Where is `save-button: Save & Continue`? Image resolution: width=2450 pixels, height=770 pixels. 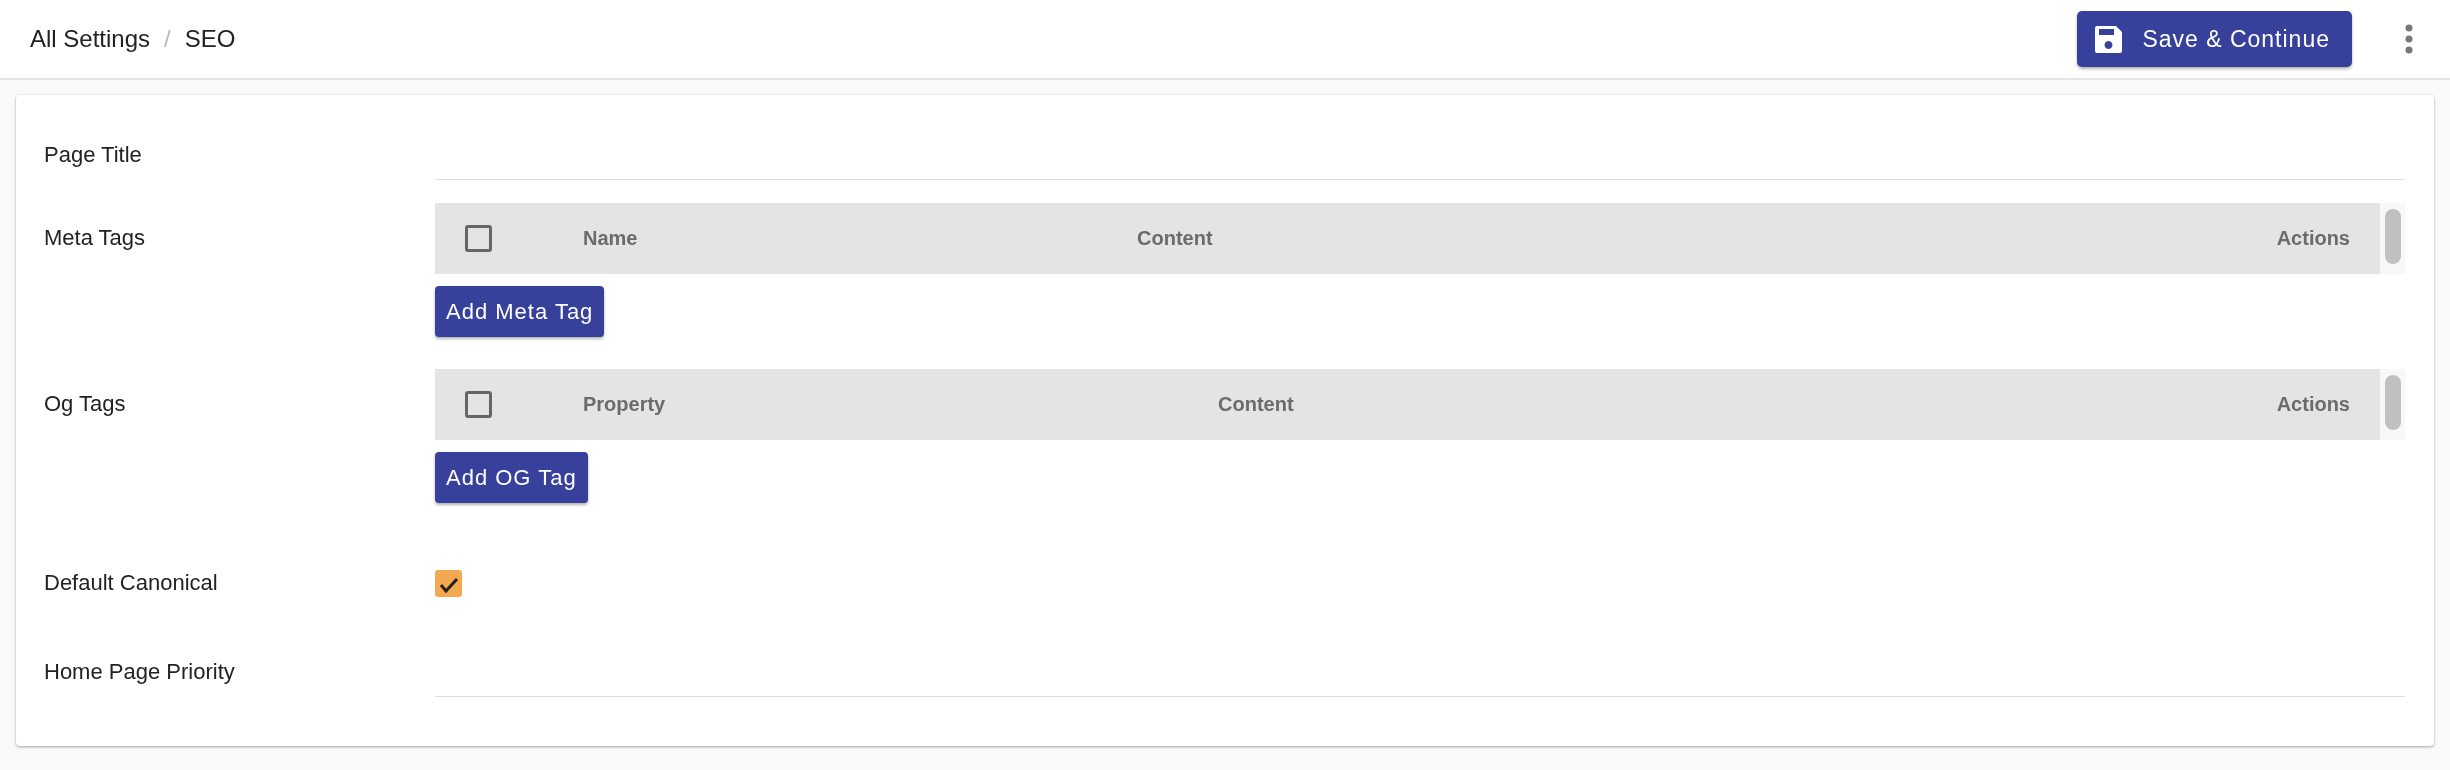 save-button: Save & Continue is located at coordinates (2214, 39).